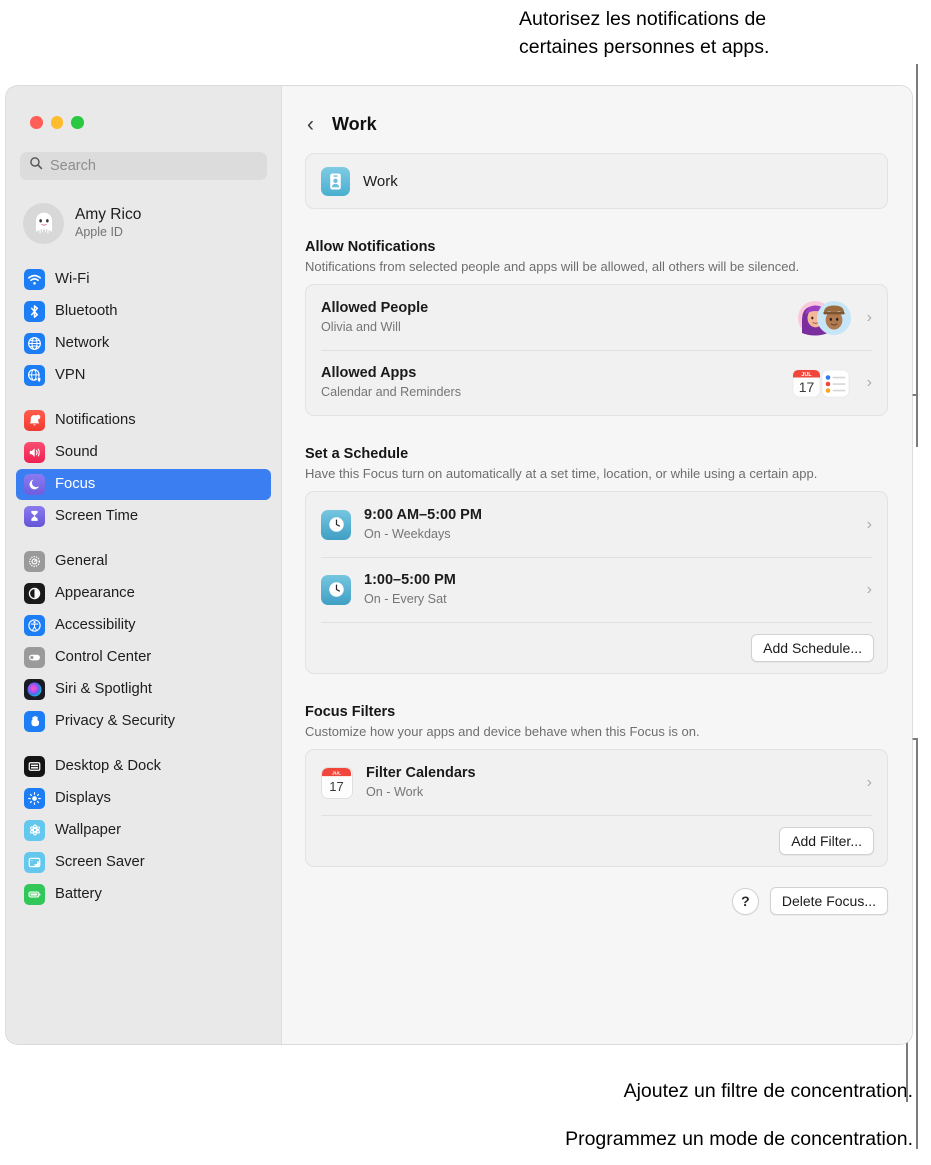 This screenshot has height=1165, width=931. Describe the element at coordinates (596, 110) in the screenshot. I see `pane-header: ‹ Work` at that location.